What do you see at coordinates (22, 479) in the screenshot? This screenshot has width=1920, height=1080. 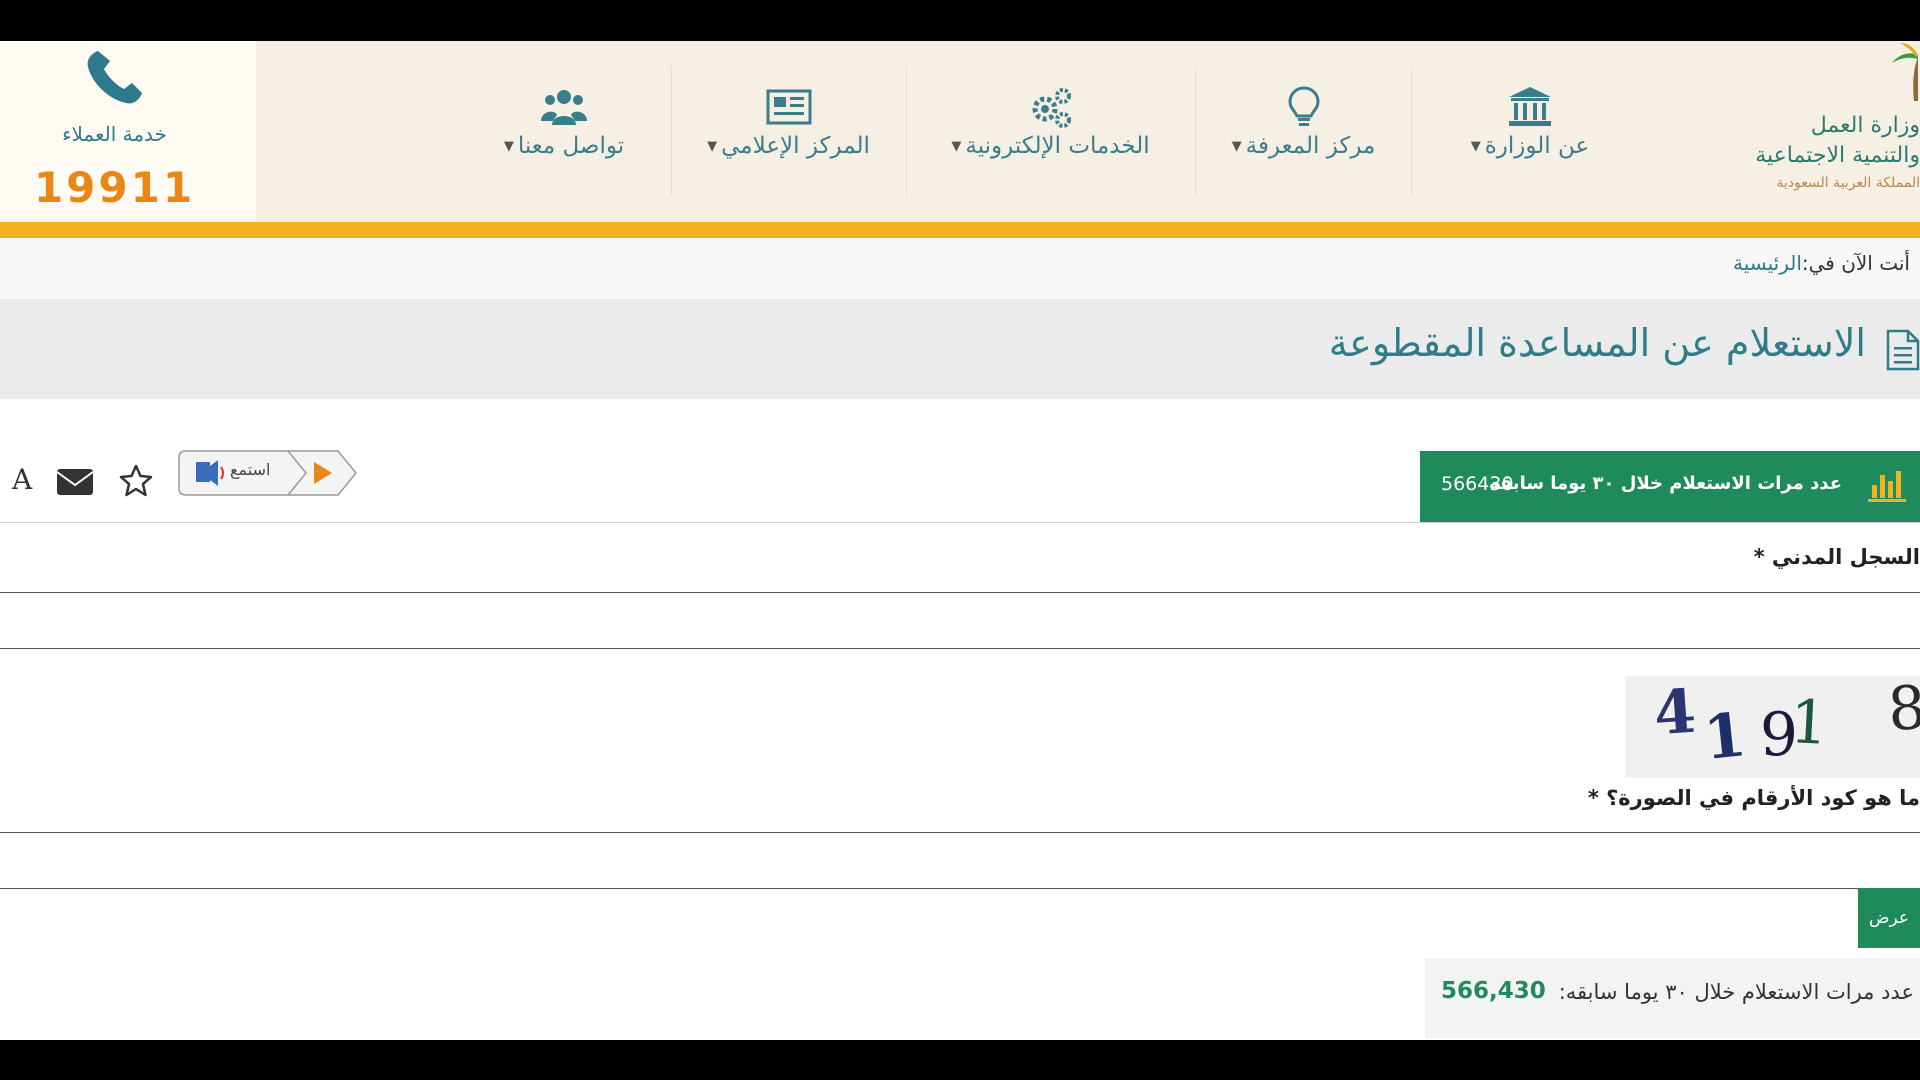 I see `font-size-toggle: A` at bounding box center [22, 479].